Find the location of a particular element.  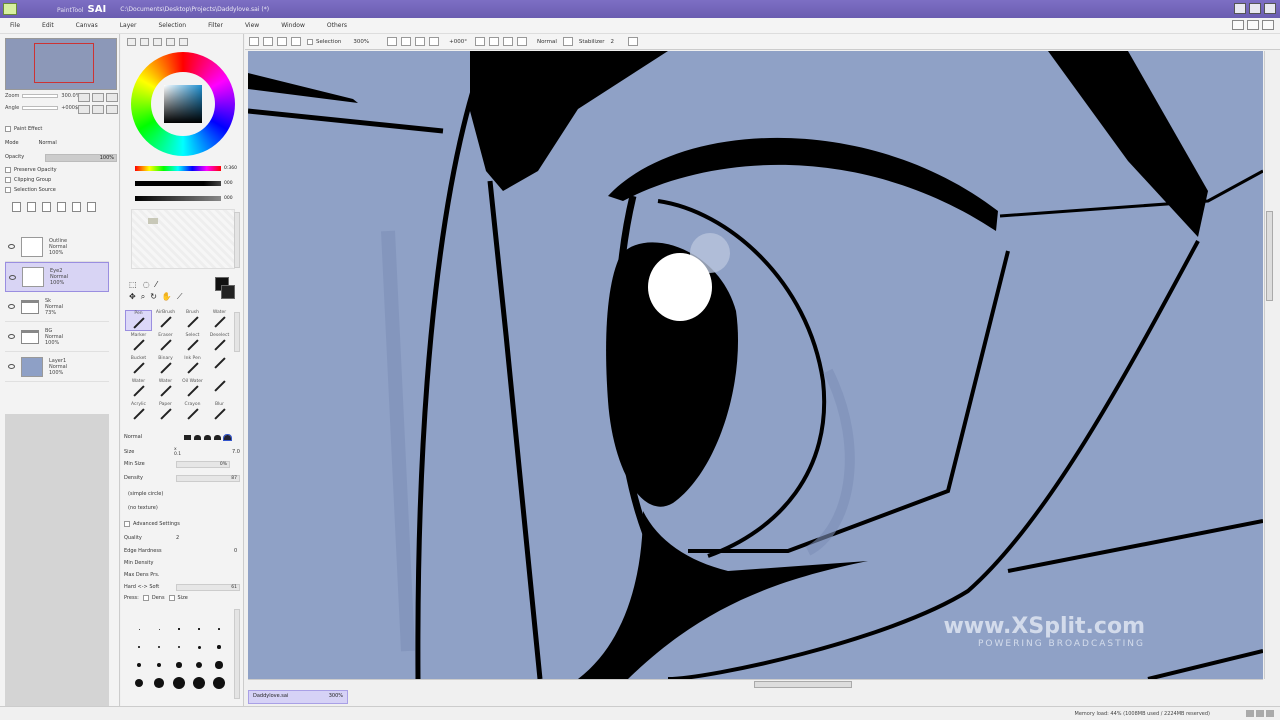

clipping-group-checkbox is located at coordinates (8, 180).